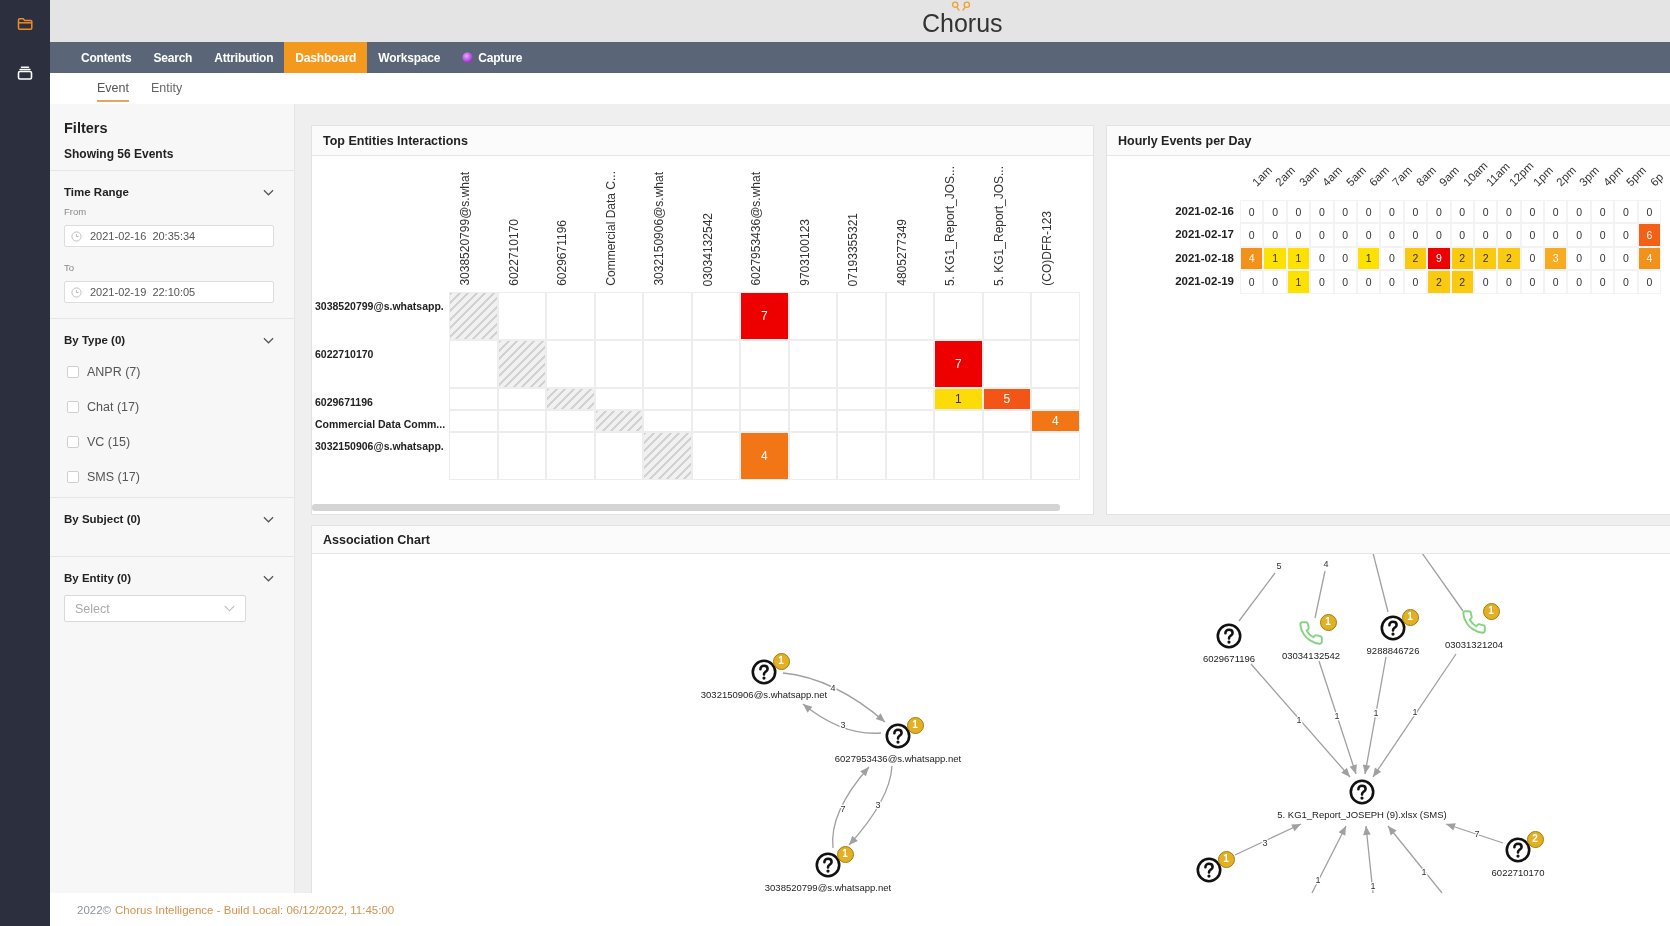  Describe the element at coordinates (1426, 176) in the screenshot. I see `hour-label: 8am` at that location.